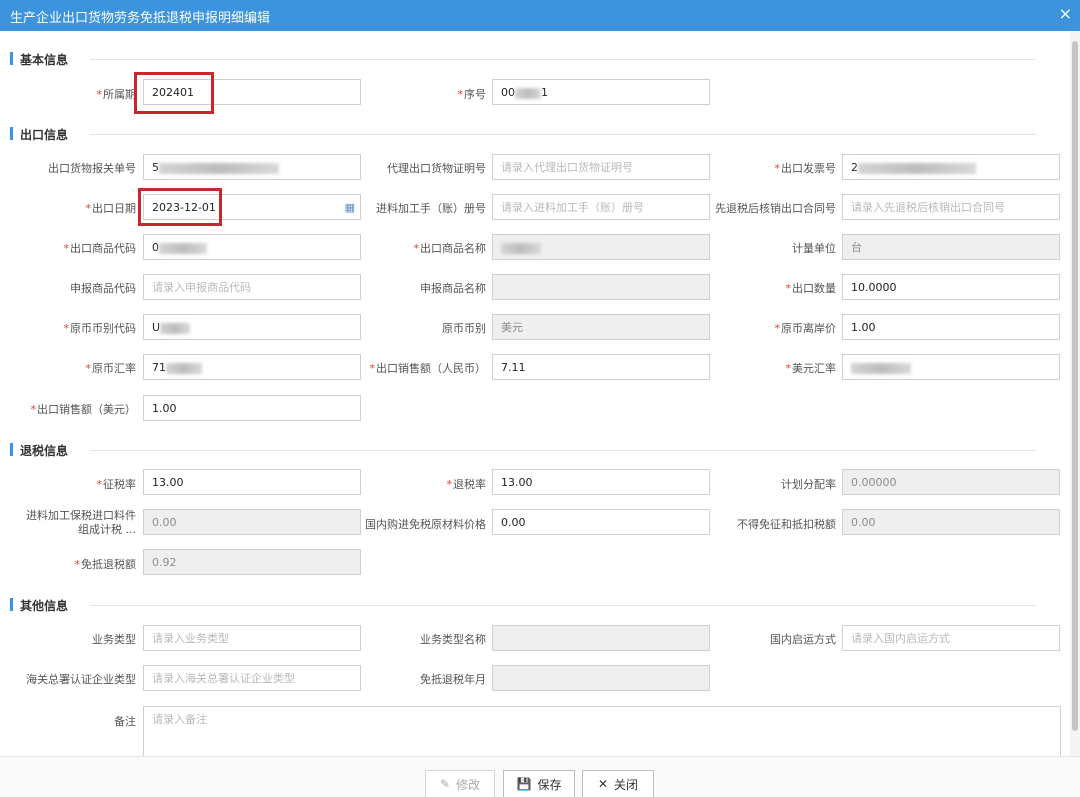  What do you see at coordinates (951, 287) in the screenshot?
I see `qty-input: 10.0000` at bounding box center [951, 287].